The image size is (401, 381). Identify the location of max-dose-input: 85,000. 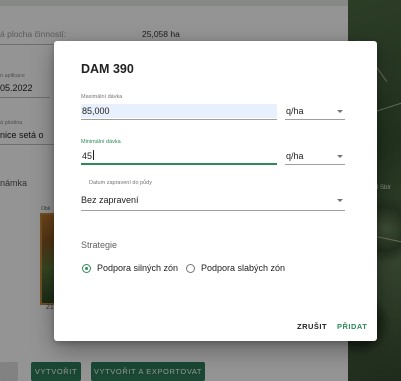
(179, 111).